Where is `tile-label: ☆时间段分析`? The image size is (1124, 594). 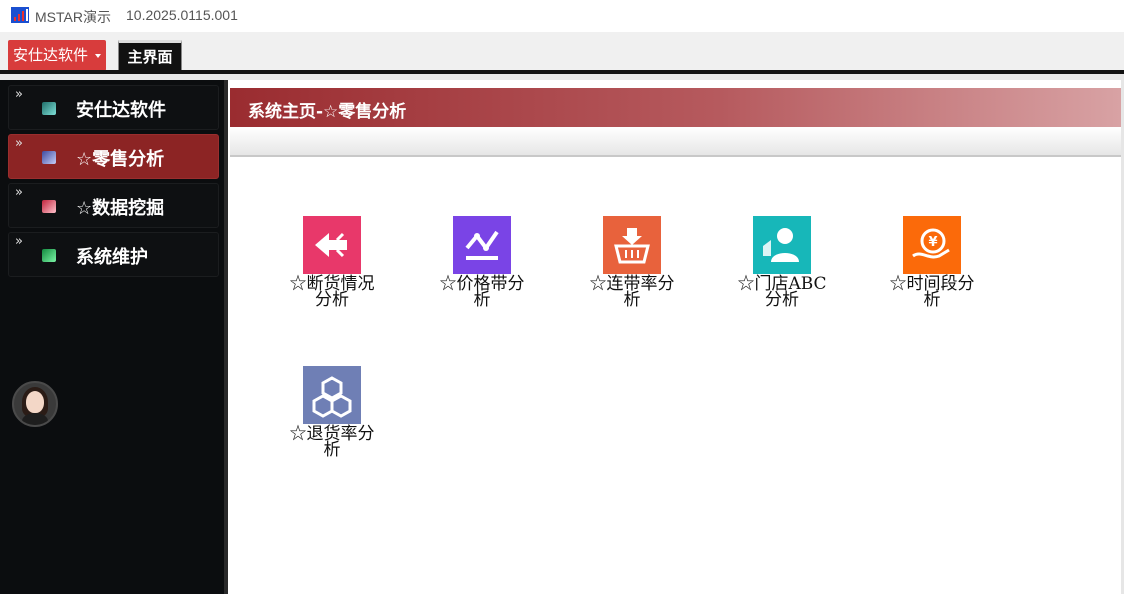
tile-label: ☆时间段分析 is located at coordinates (932, 292).